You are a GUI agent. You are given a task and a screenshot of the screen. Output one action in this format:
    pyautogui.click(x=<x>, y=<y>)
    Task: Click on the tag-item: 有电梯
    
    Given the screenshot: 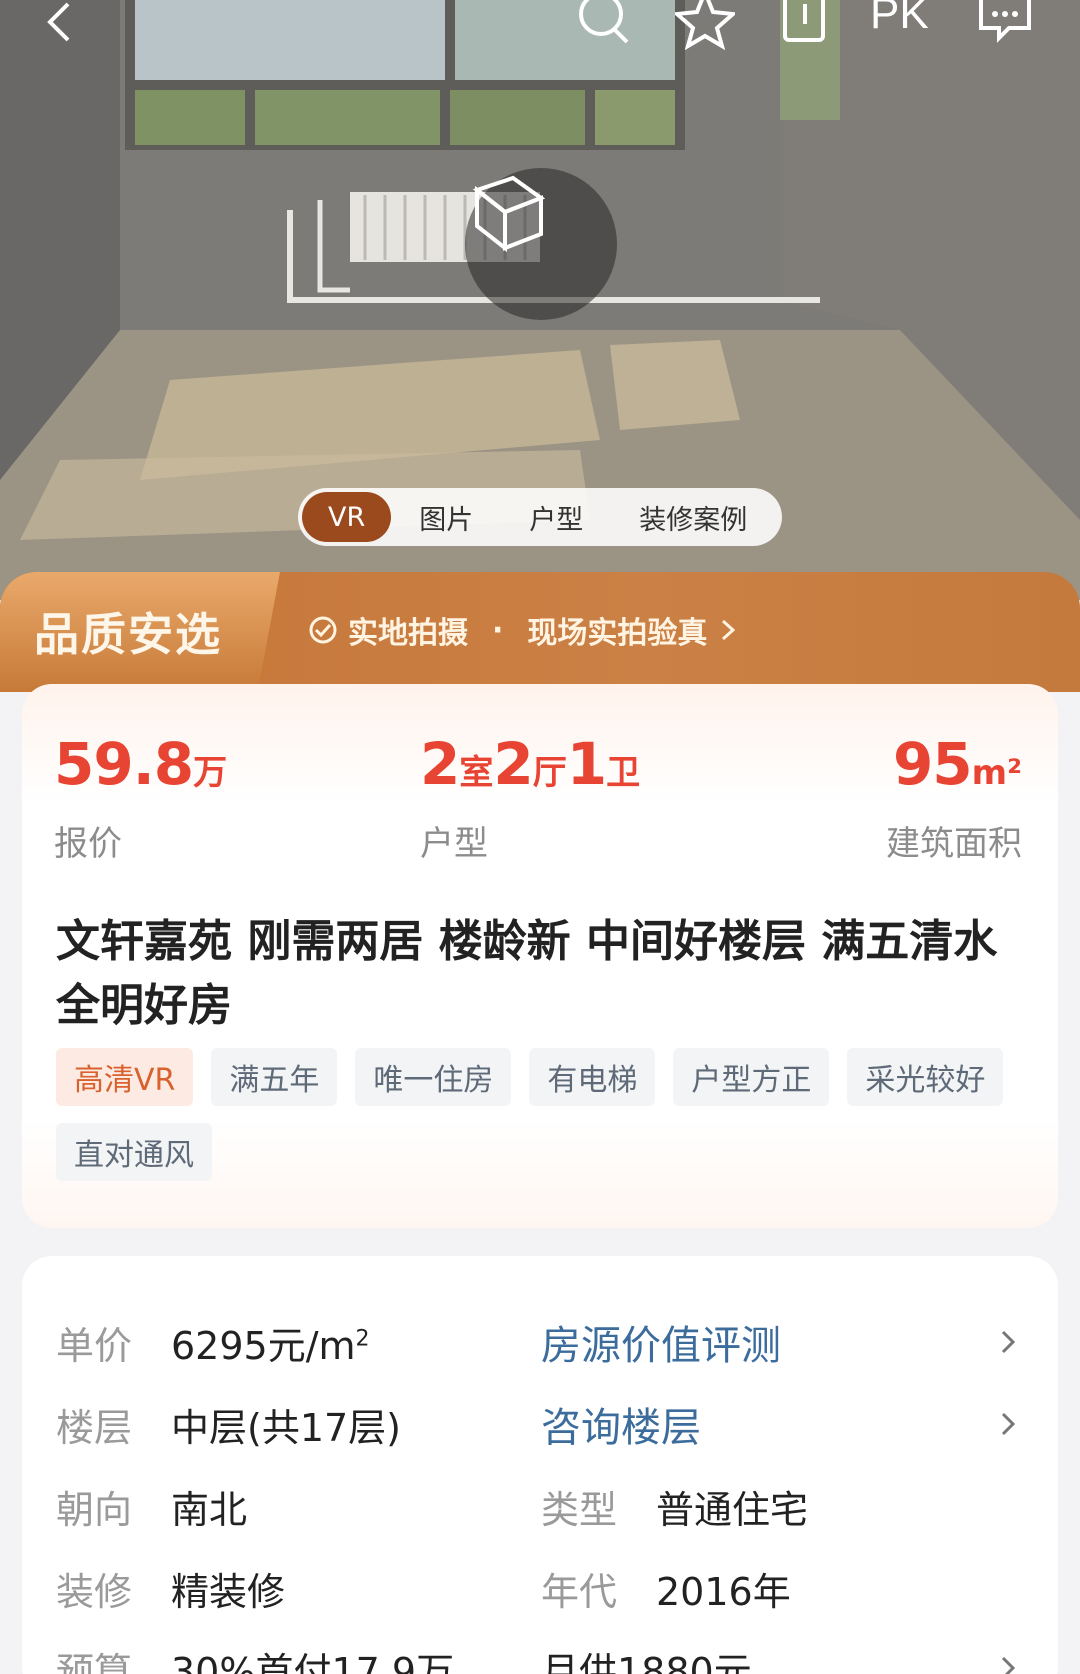 What is the action you would take?
    pyautogui.click(x=592, y=1077)
    